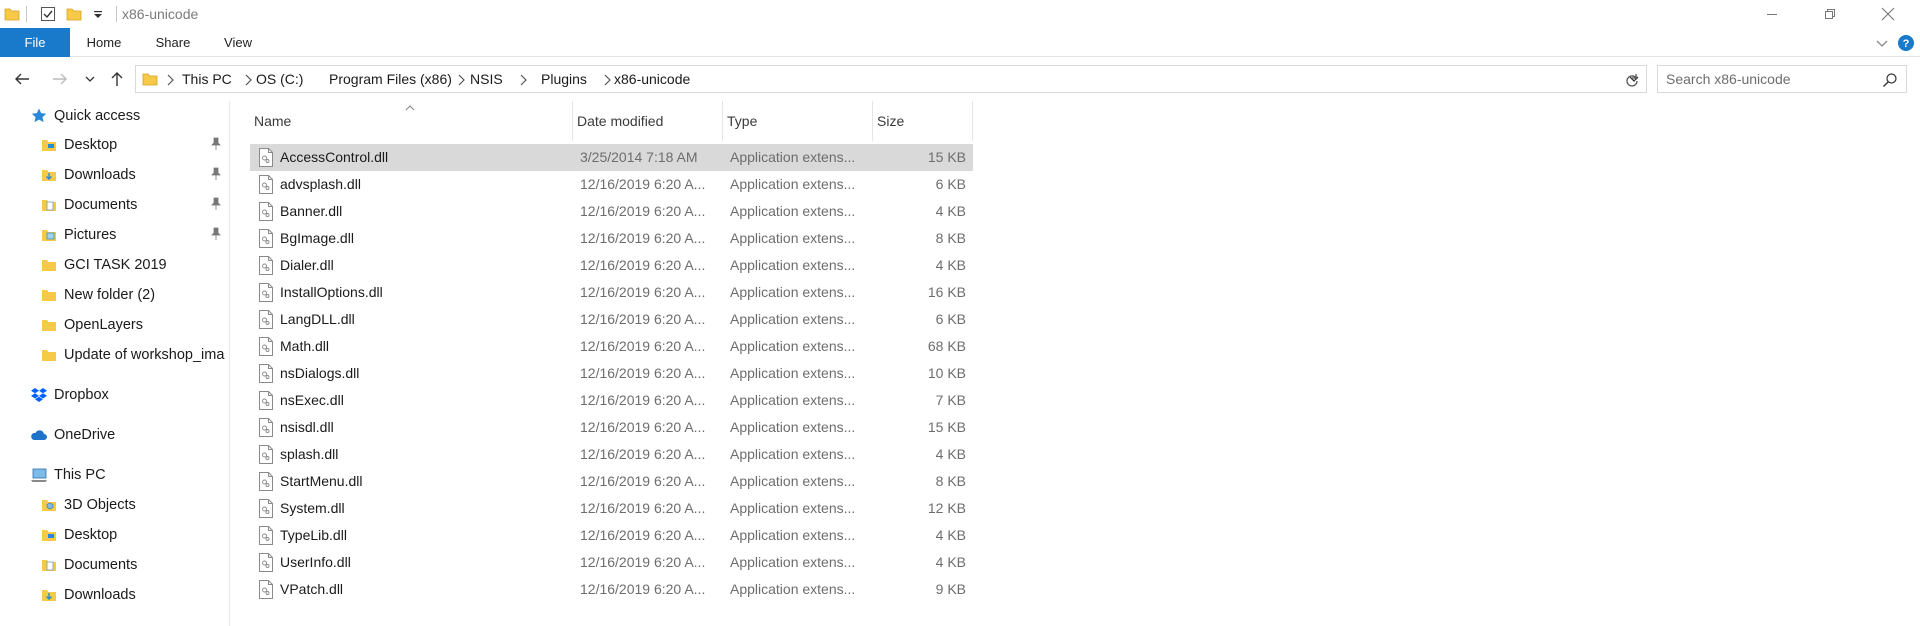  Describe the element at coordinates (238, 42) in the screenshot. I see `tab-view: View` at that location.